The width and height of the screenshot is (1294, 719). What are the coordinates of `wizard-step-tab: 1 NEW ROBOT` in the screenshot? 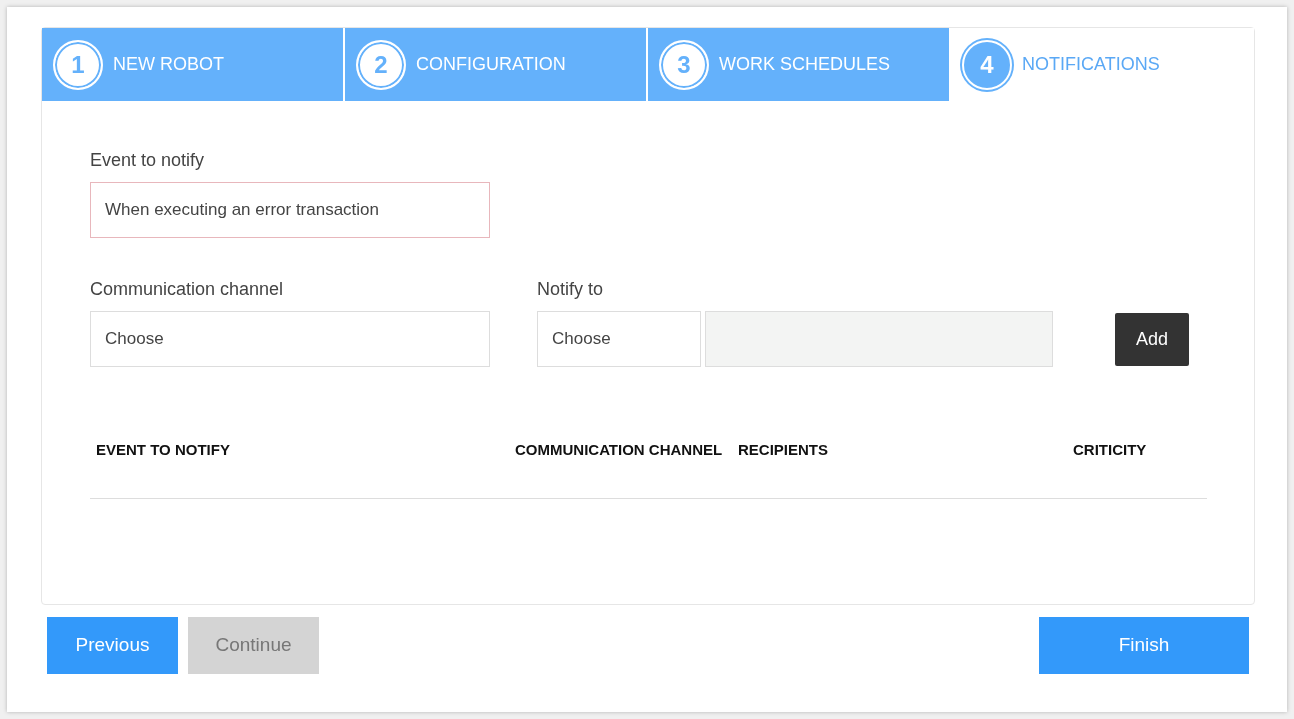 It's located at (193, 64).